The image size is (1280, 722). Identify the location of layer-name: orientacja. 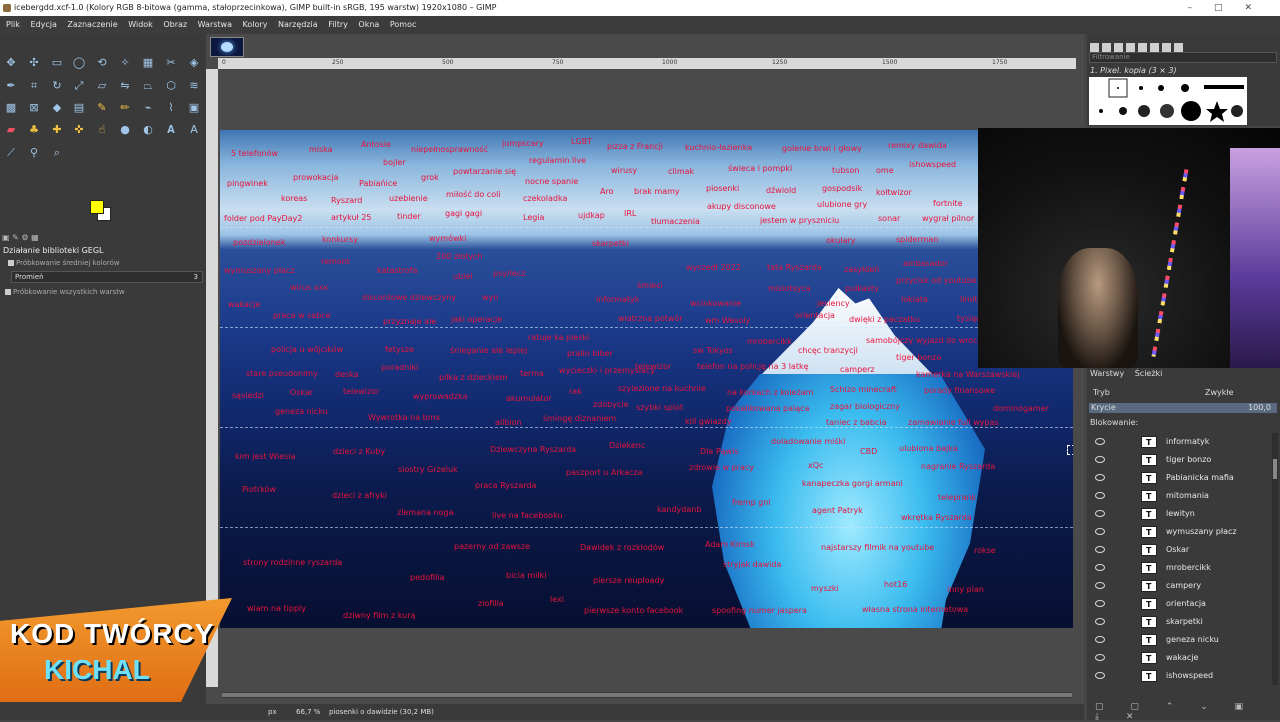
(1186, 604).